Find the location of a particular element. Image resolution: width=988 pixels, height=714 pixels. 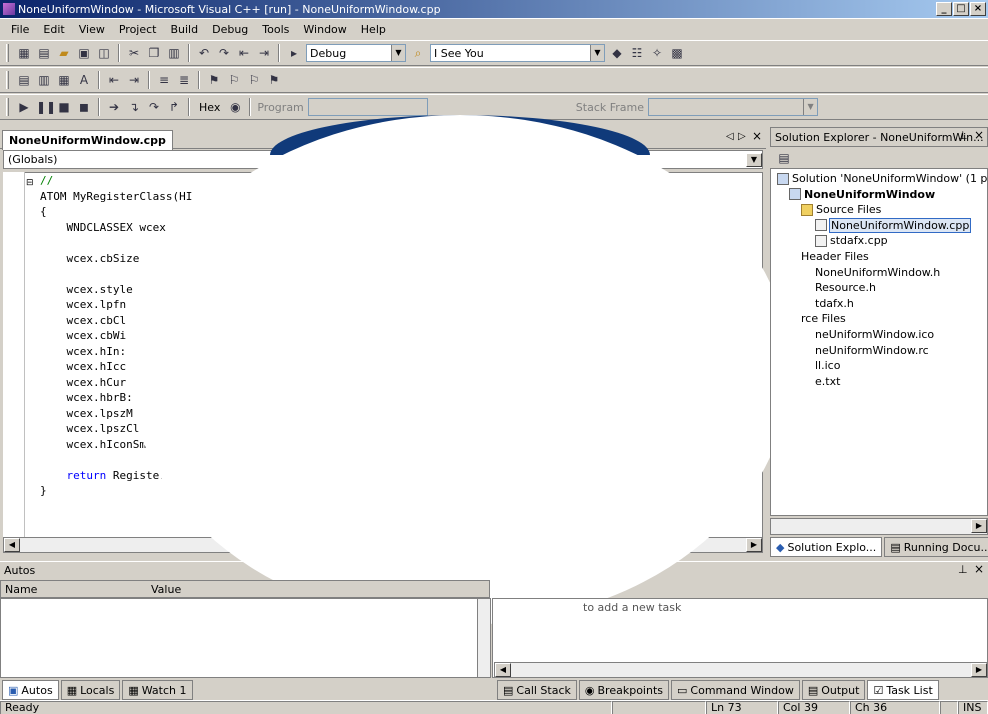

next-bookmark-icon: ⚐ is located at coordinates (234, 80).